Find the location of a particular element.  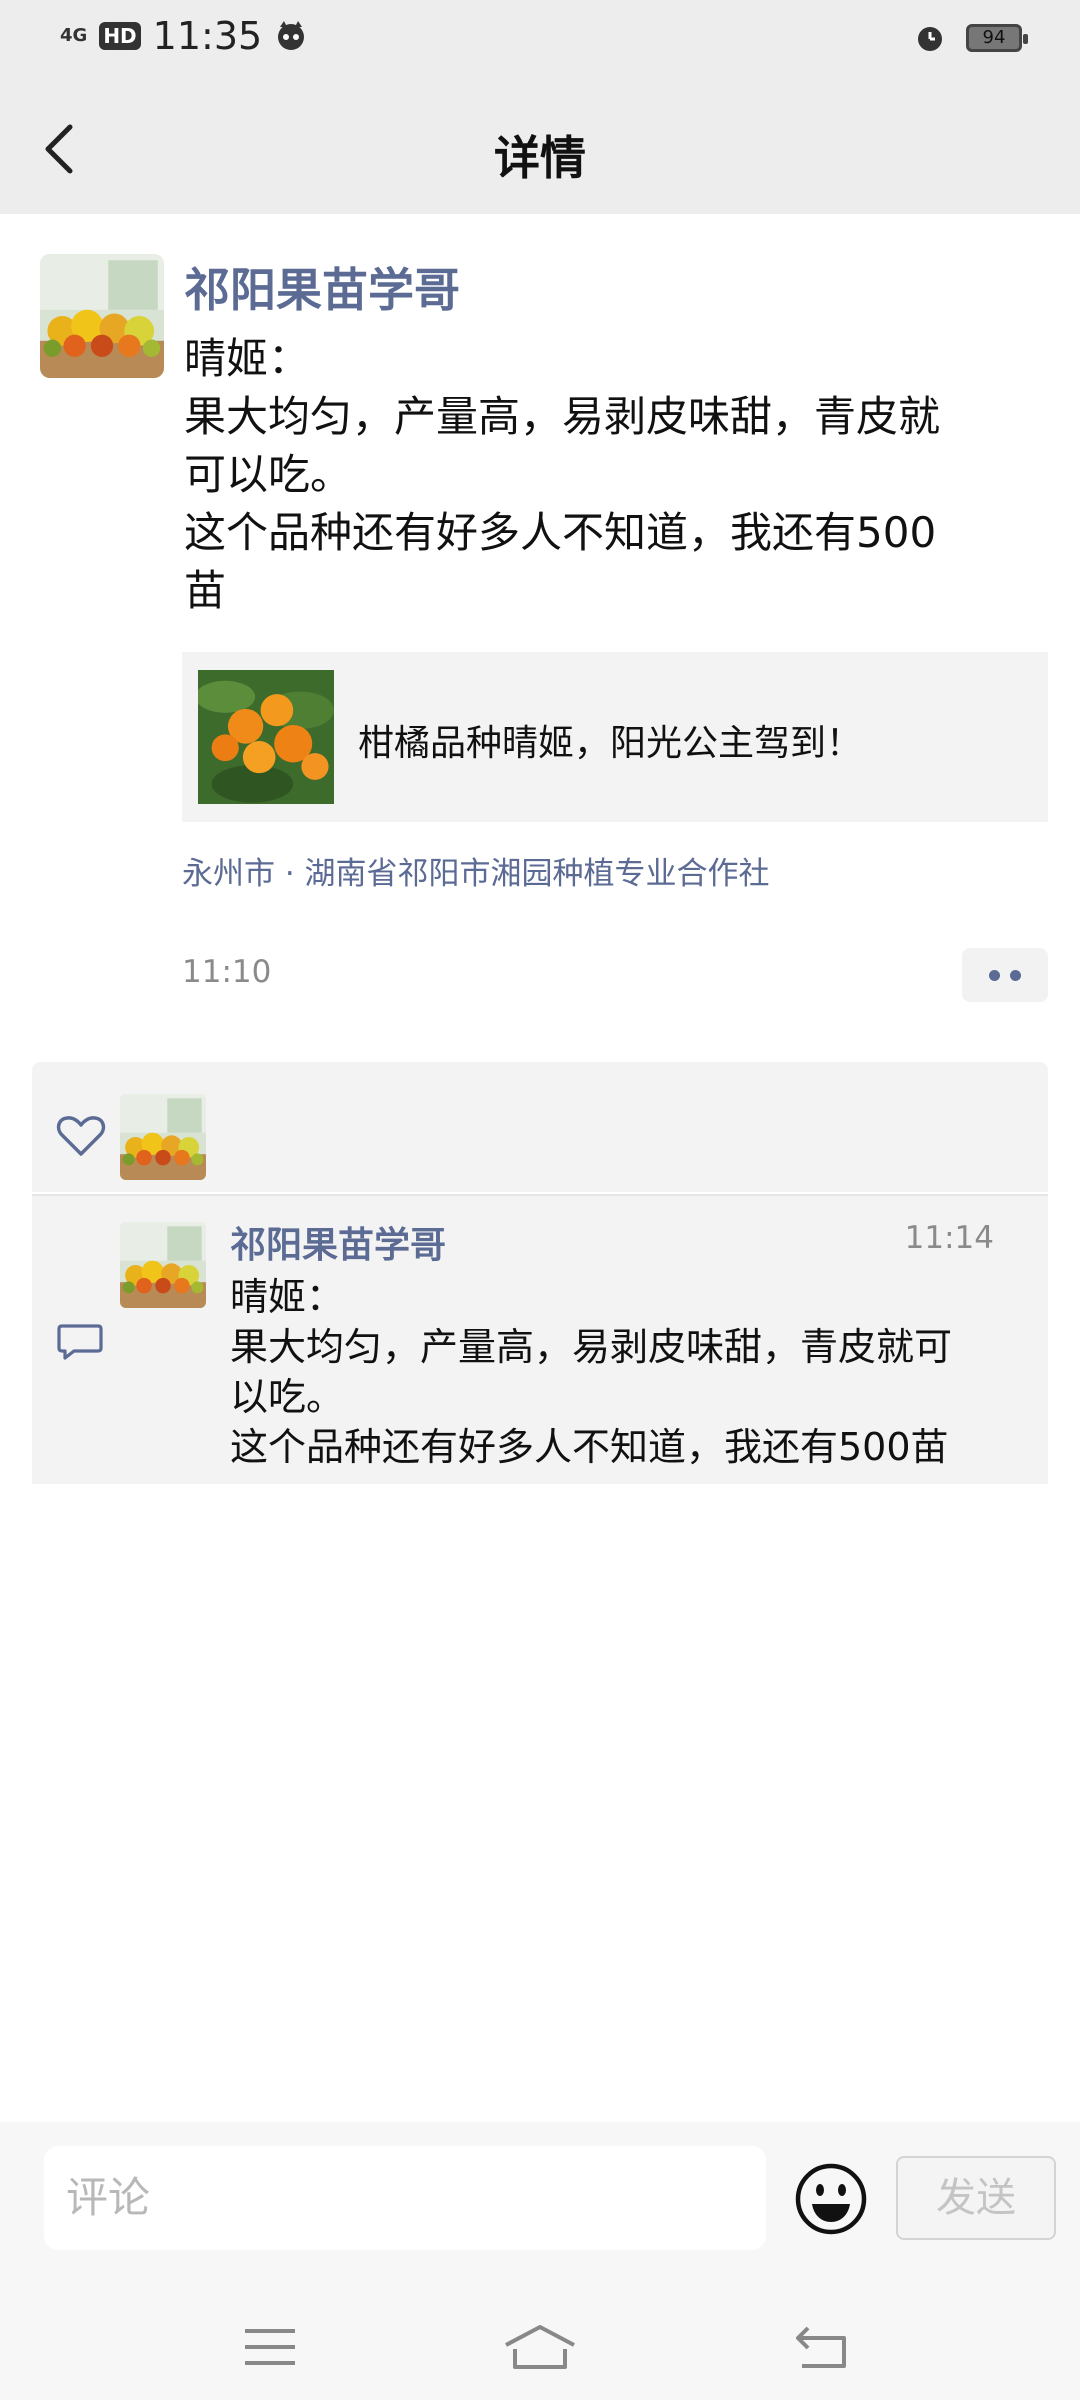

status-right: 94 is located at coordinates (971, 38).